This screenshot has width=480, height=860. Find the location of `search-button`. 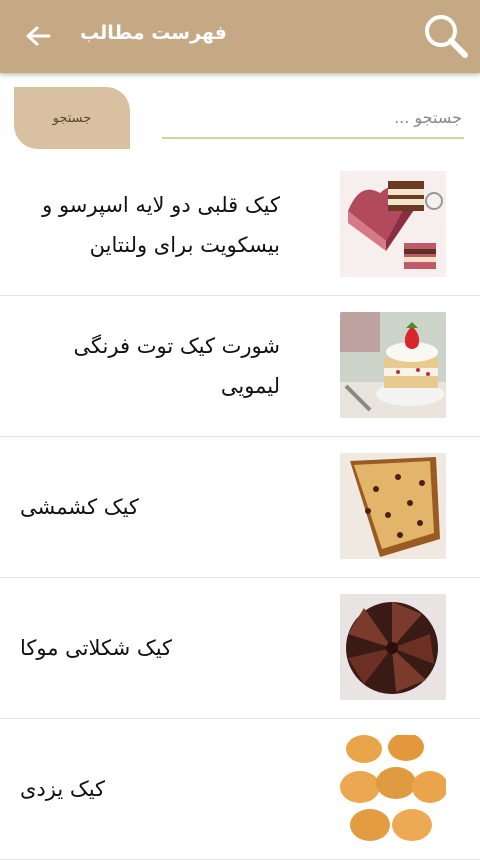

search-button is located at coordinates (446, 36).